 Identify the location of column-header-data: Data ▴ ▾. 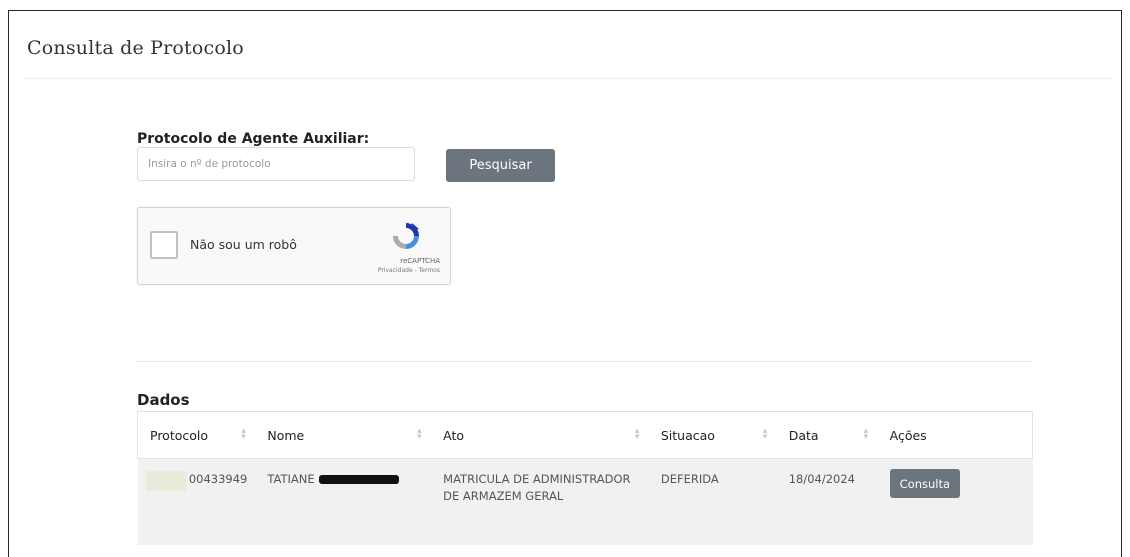
(831, 435).